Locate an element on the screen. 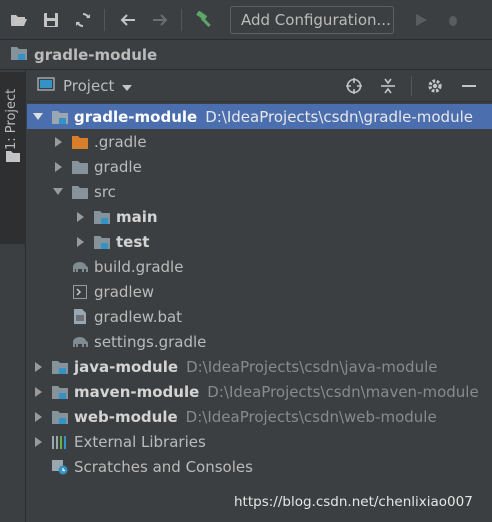  forward-icon is located at coordinates (160, 20).